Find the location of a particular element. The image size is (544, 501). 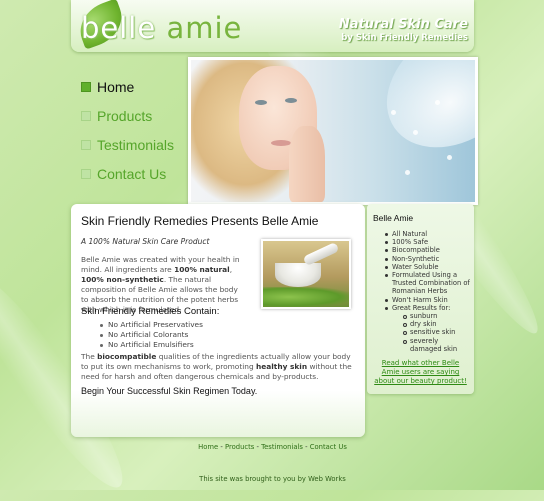

sidebar-title: Belle Amie is located at coordinates (393, 218).